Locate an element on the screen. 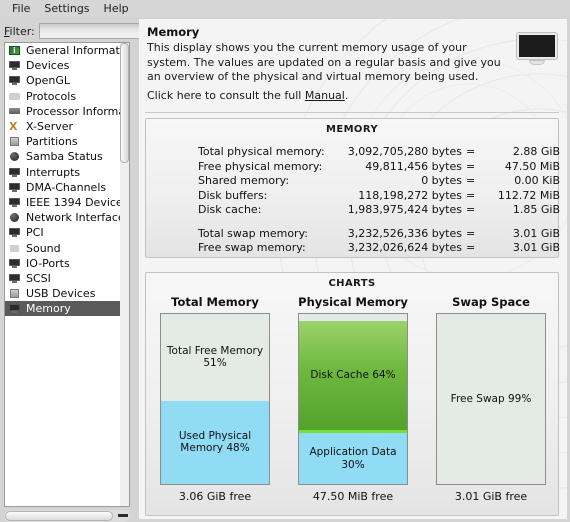  scroll-right-arrow-icon is located at coordinates (123, 515).